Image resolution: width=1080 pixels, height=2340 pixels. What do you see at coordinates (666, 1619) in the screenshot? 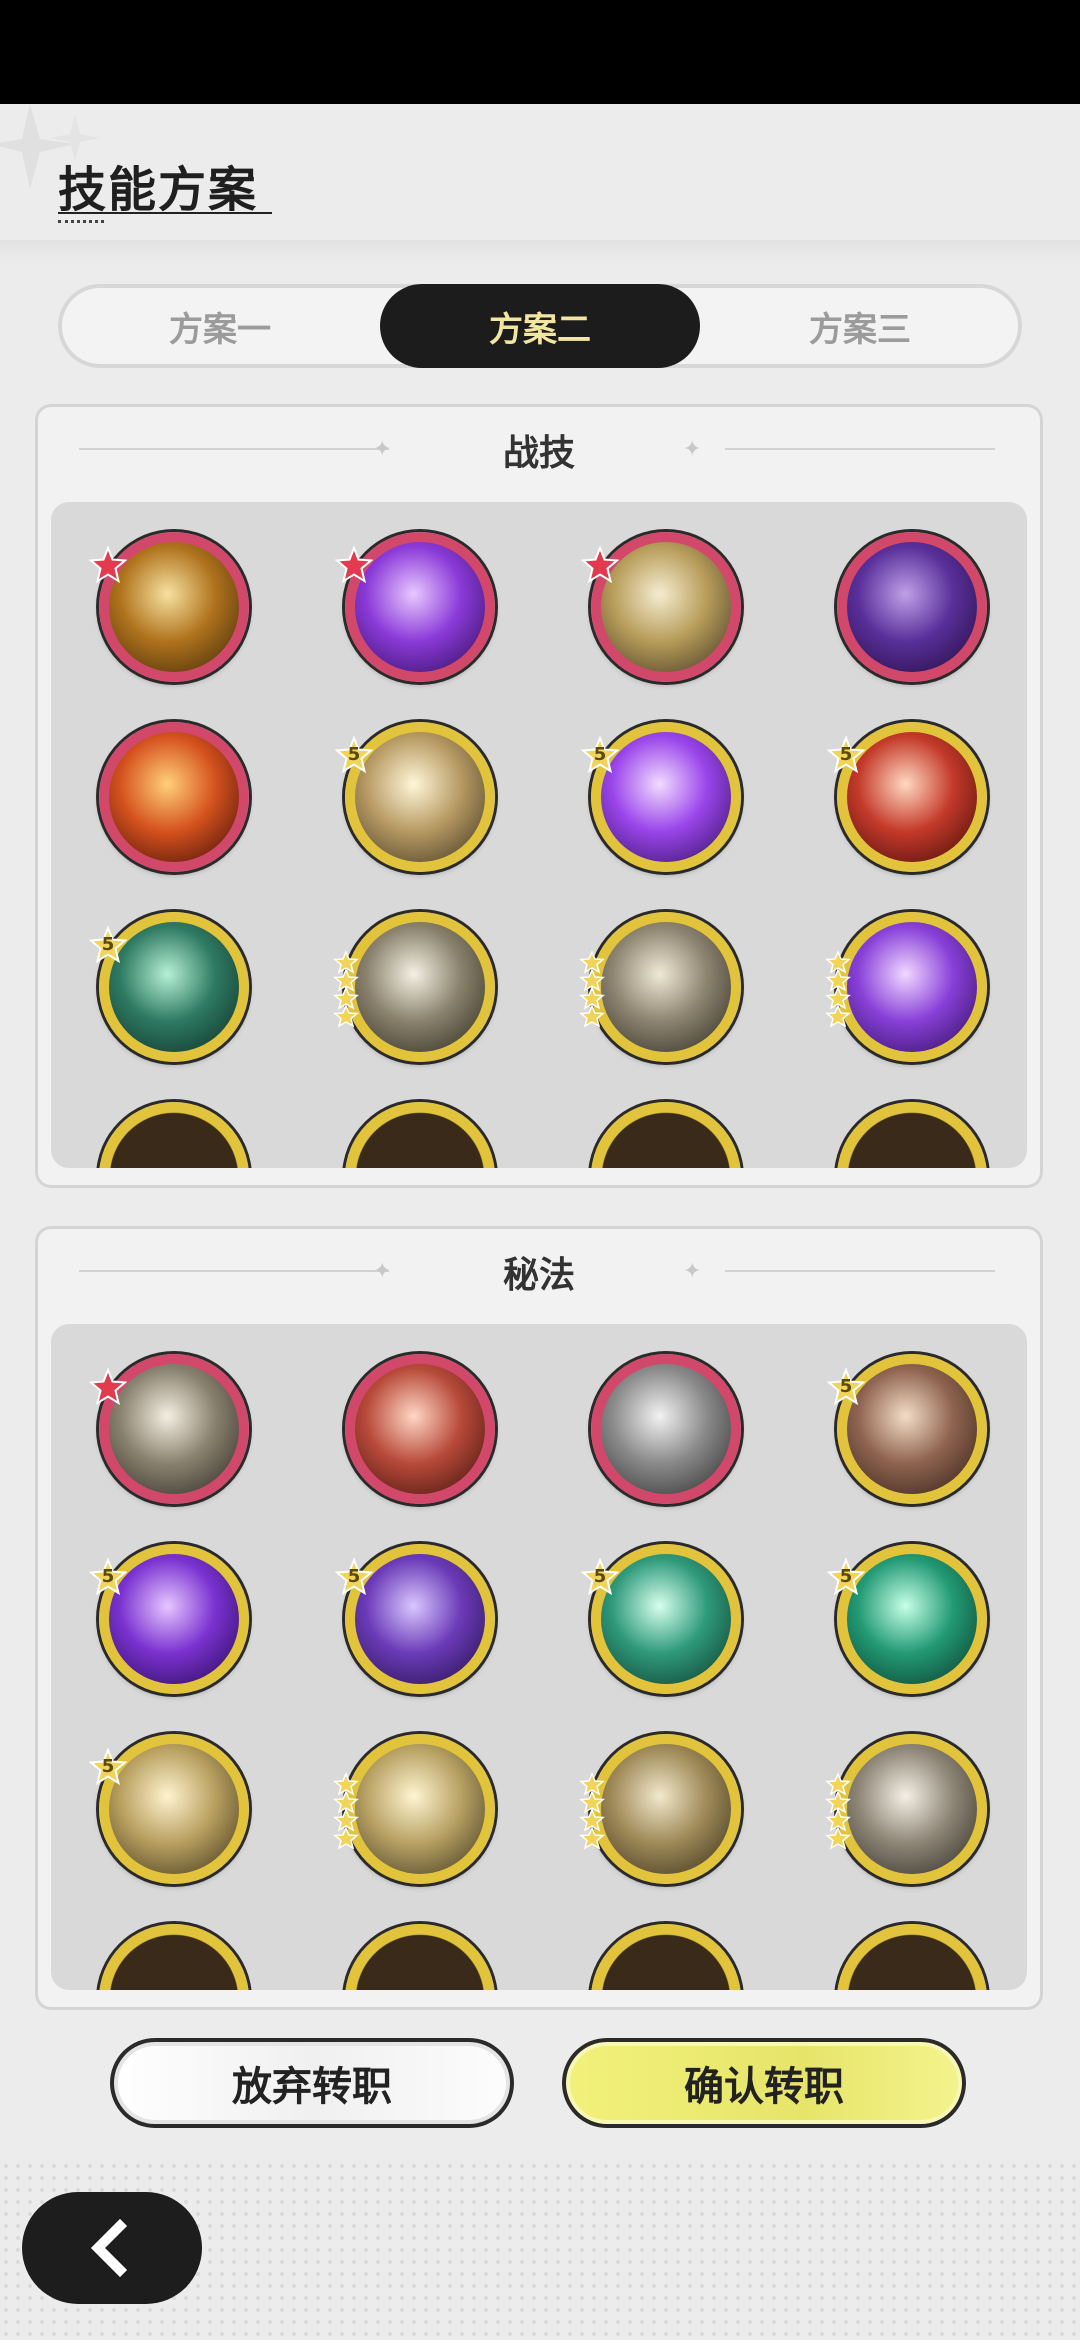
I see `heal-plus-icon` at bounding box center [666, 1619].